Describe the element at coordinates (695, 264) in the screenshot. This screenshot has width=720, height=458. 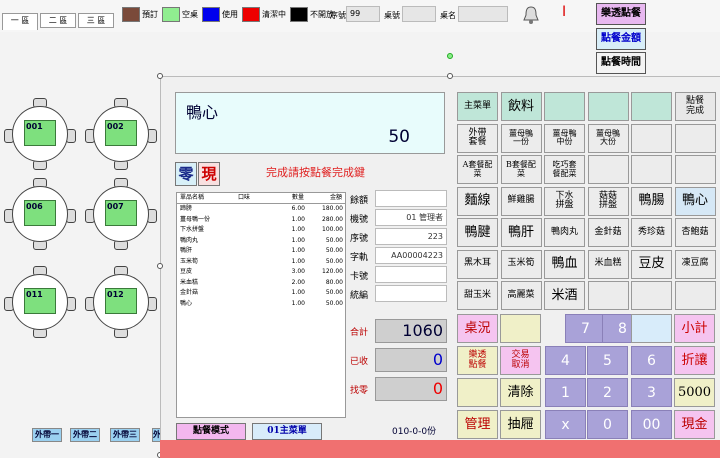
I see `menu-item-button: 凍豆腐` at that location.